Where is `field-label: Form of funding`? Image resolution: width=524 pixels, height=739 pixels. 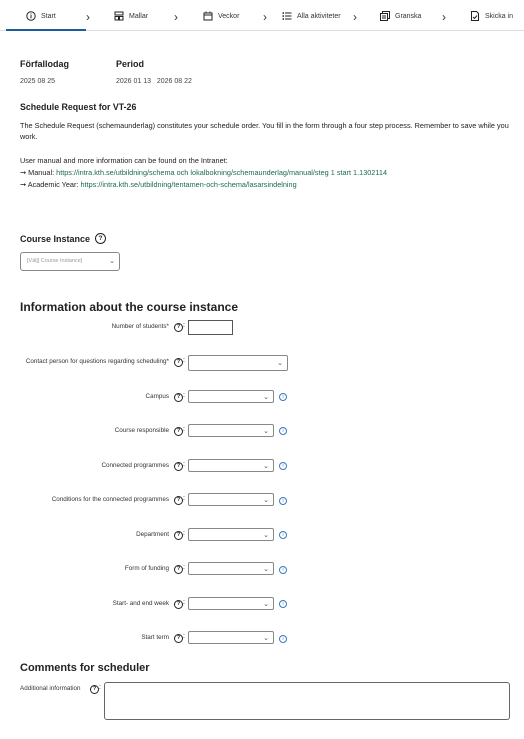 field-label: Form of funding is located at coordinates (146, 568).